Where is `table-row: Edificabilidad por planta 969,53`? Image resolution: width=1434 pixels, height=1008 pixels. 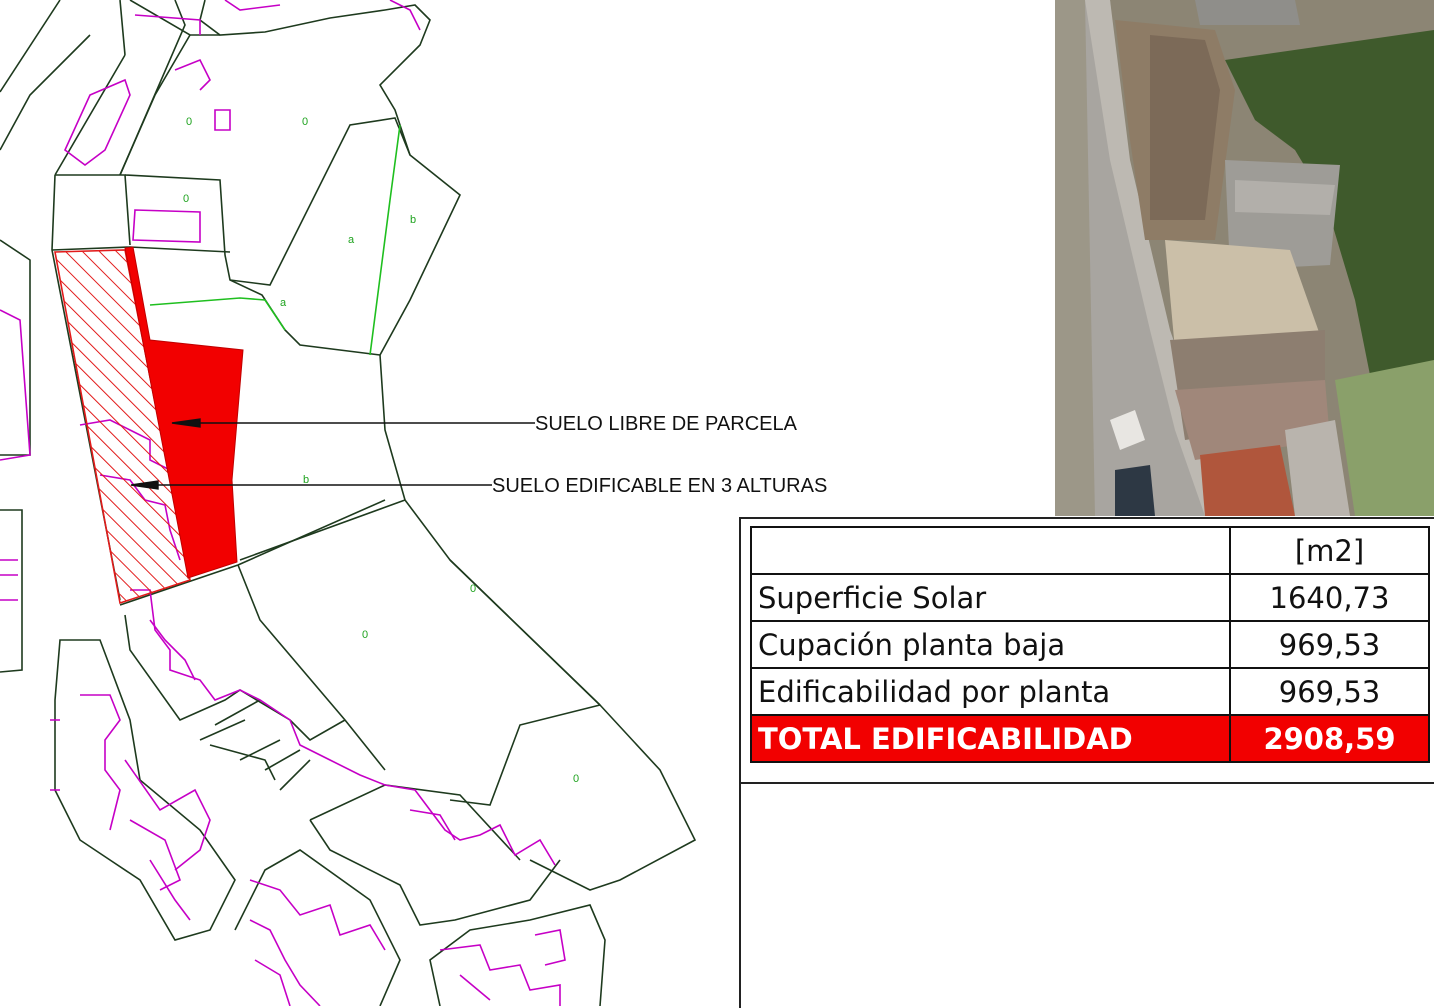
table-row: Edificabilidad por planta 969,53 is located at coordinates (1090, 691).